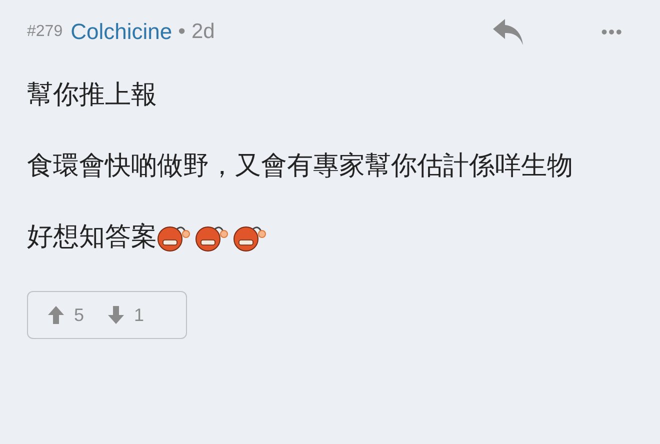 Image resolution: width=660 pixels, height=444 pixels. What do you see at coordinates (92, 237) in the screenshot?
I see `post-text: 好想知答案` at bounding box center [92, 237].